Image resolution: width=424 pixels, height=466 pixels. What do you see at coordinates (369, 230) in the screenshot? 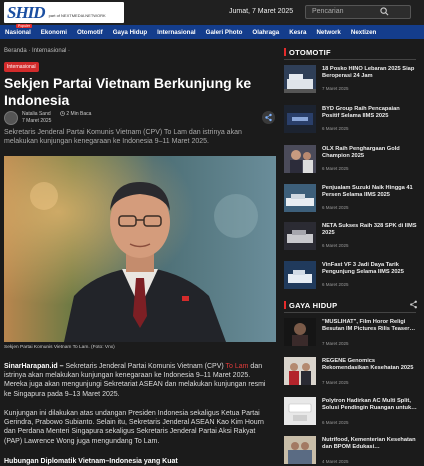
I see `list-item-title: NETA Sukses Raih 328 SPK di IIMS 2025` at bounding box center [369, 230].